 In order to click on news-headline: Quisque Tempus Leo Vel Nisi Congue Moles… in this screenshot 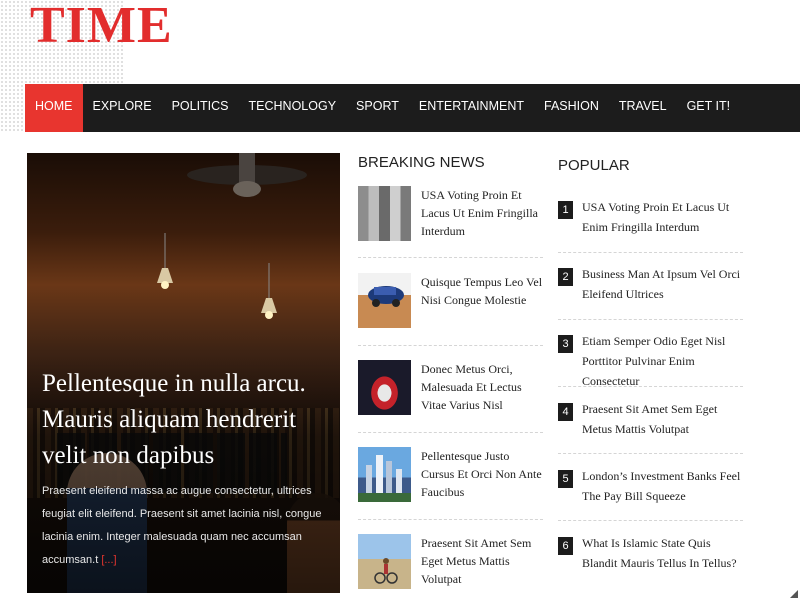, I will do `click(482, 291)`.